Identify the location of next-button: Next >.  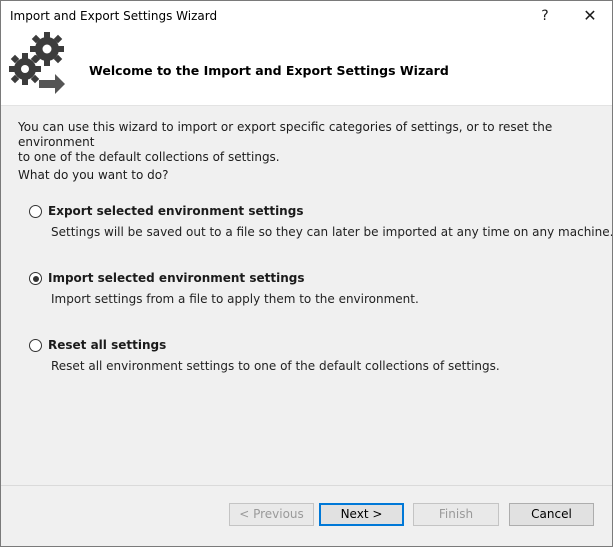
(361, 514).